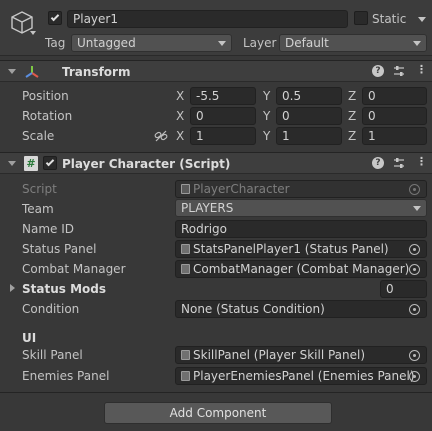 The image size is (432, 431). Describe the element at coordinates (216, 71) in the screenshot. I see `transform-header: Transform ? ⋮` at that location.